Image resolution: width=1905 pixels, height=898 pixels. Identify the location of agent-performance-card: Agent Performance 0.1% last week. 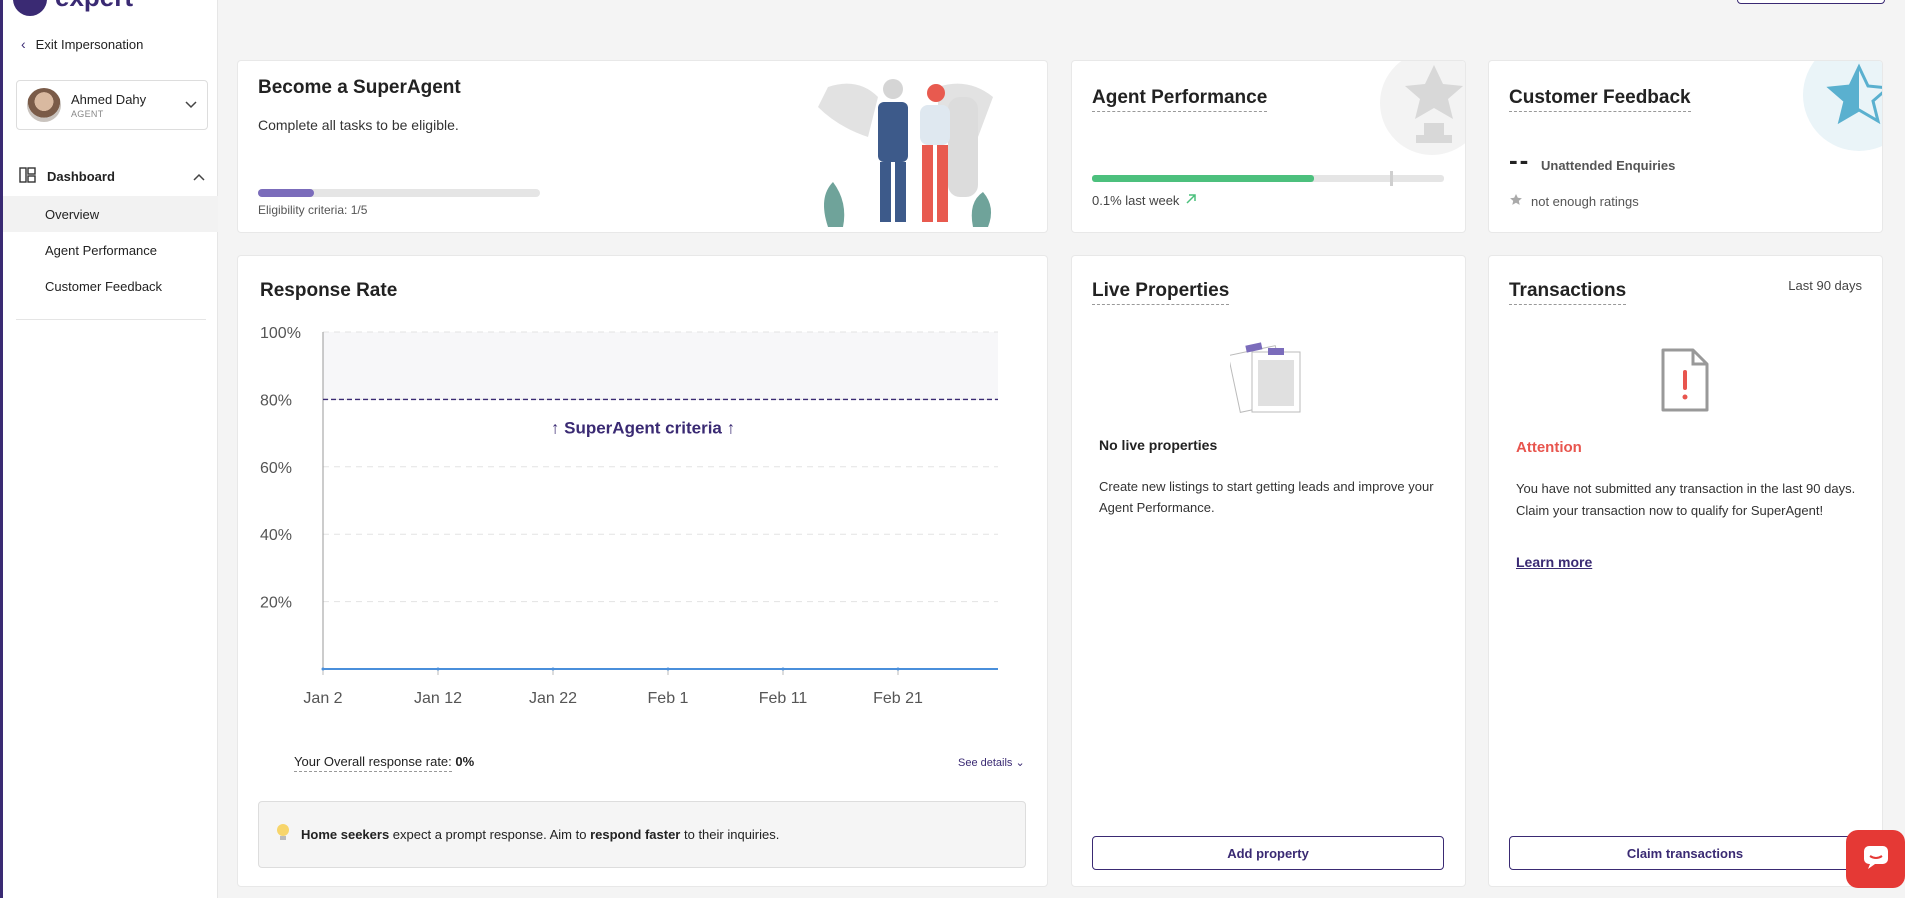
(1268, 146).